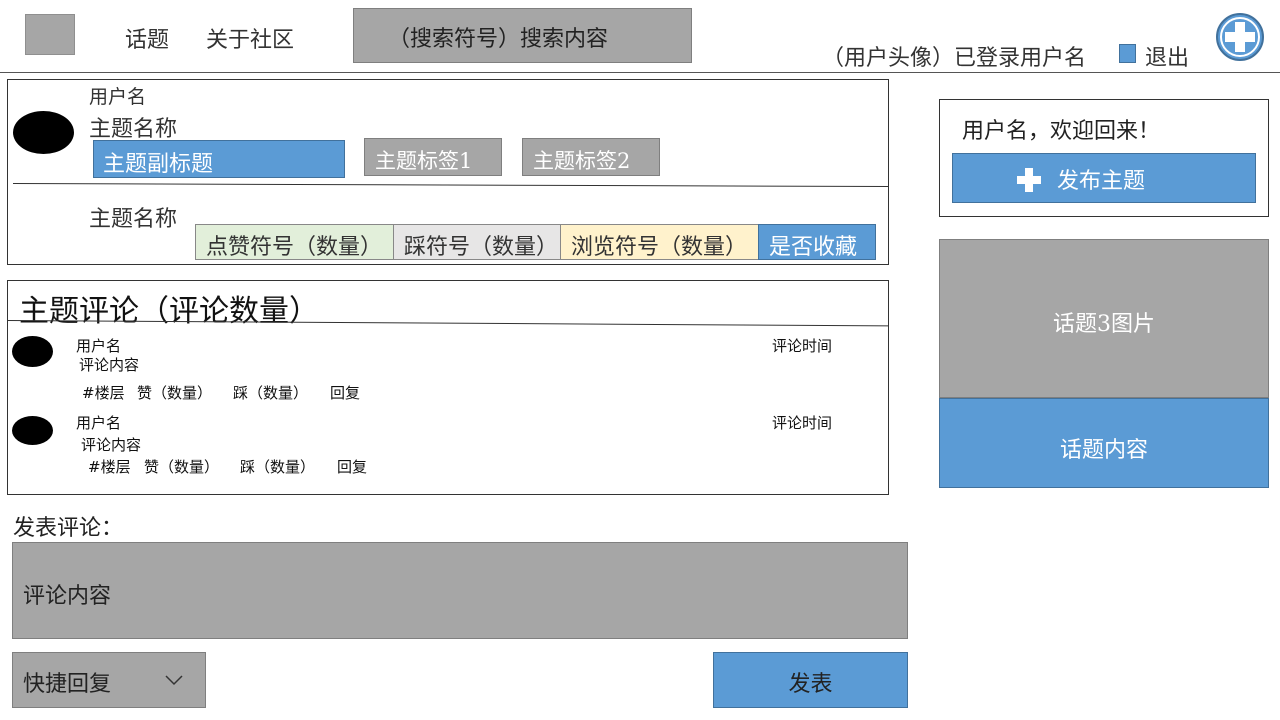 Image resolution: width=1280 pixels, height=720 pixels. I want to click on new-topic-button: 发布主题, so click(1104, 178).